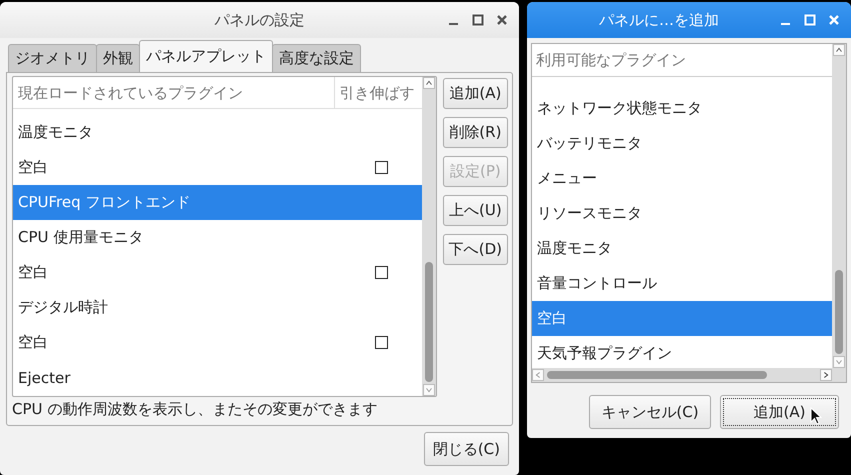  What do you see at coordinates (206, 56) in the screenshot?
I see `tab: パネルアプレット` at bounding box center [206, 56].